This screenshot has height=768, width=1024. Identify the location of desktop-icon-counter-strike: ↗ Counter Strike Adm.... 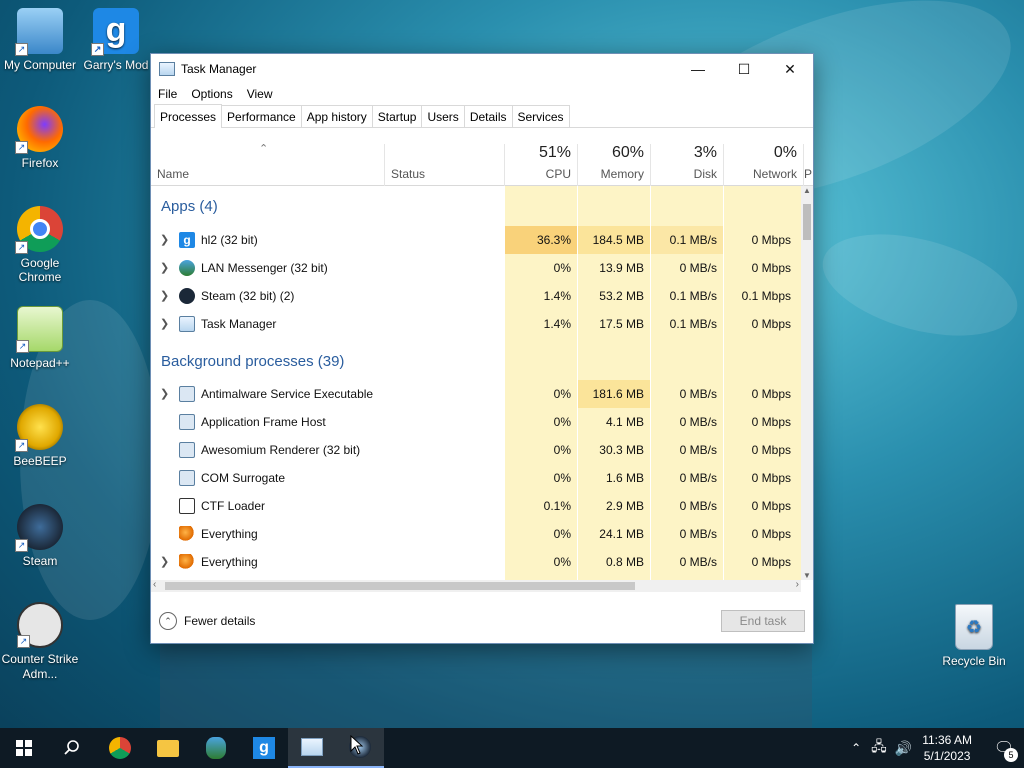
(40, 642).